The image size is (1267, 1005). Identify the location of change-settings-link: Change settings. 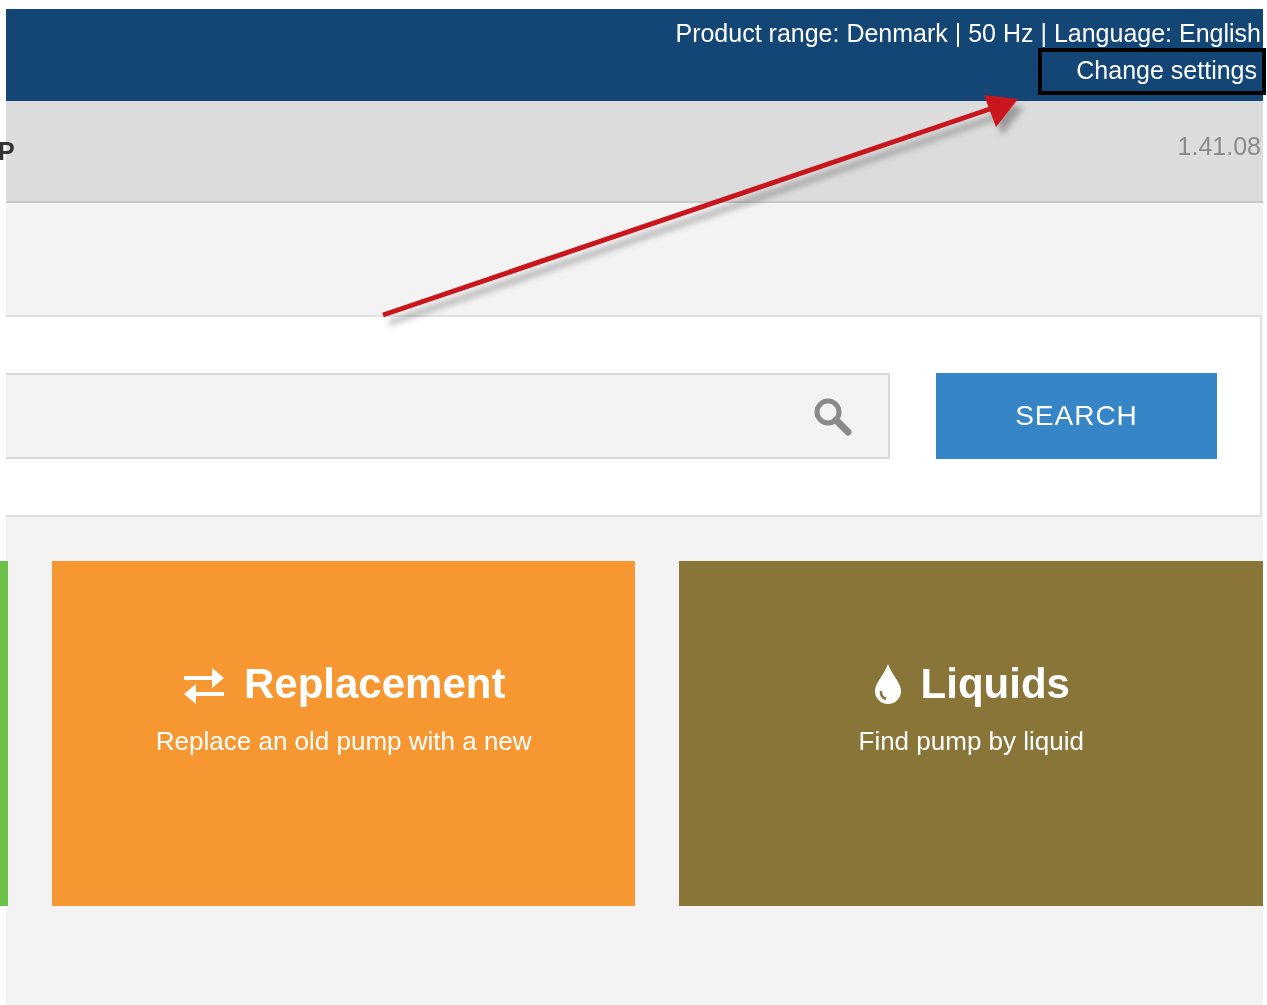
(1166, 70).